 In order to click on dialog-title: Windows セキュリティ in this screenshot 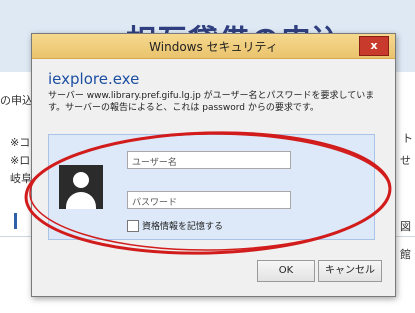, I will do `click(213, 47)`.